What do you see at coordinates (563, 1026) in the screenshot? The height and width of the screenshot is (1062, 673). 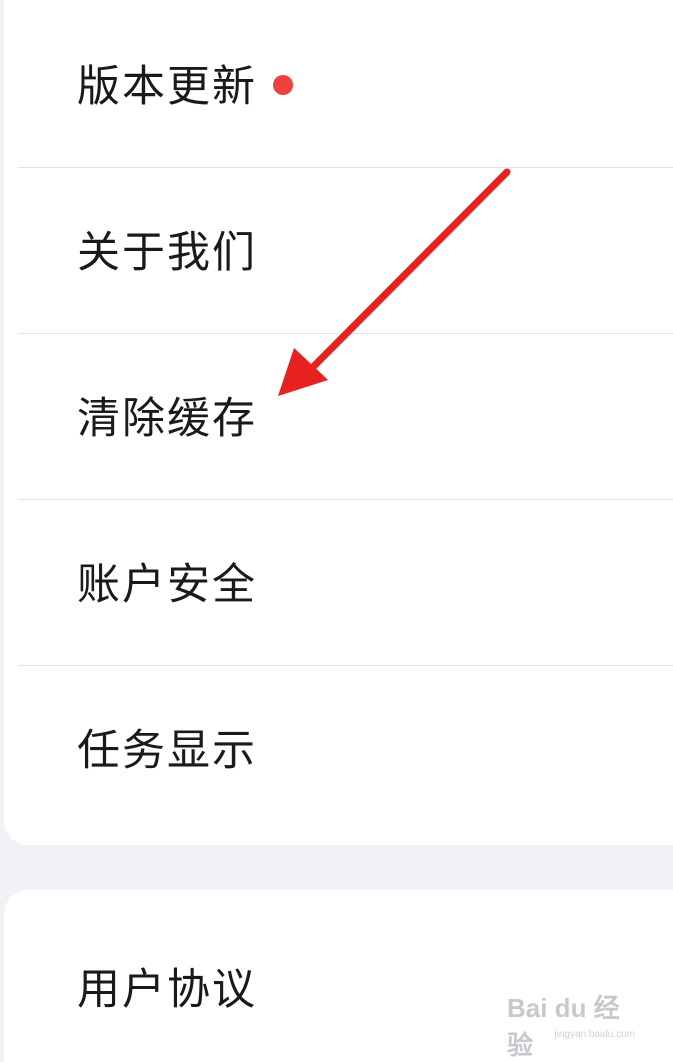 I see `watermark-brand: Bai du 经验` at bounding box center [563, 1026].